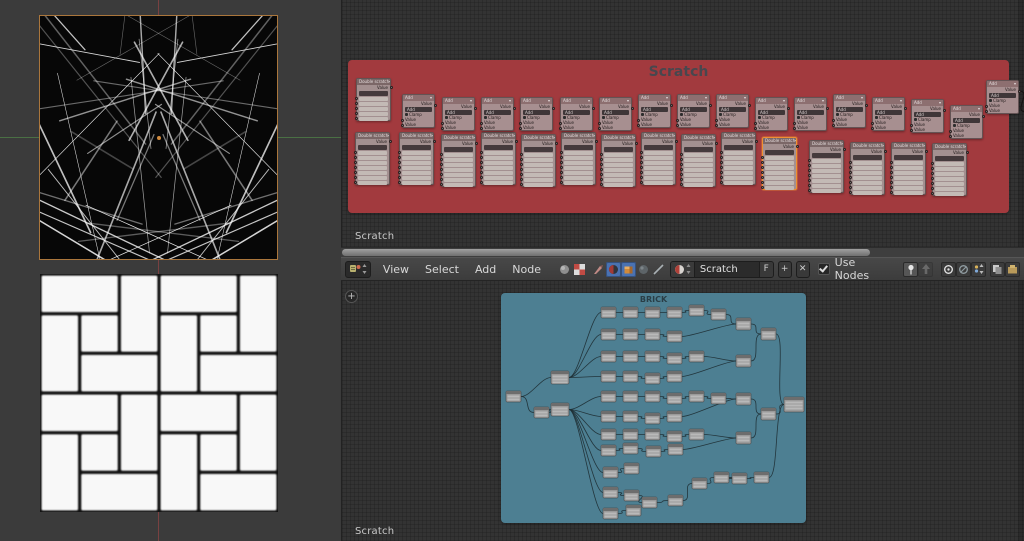 The height and width of the screenshot is (541, 1024). What do you see at coordinates (1012, 269) in the screenshot?
I see `paste-icon` at bounding box center [1012, 269].